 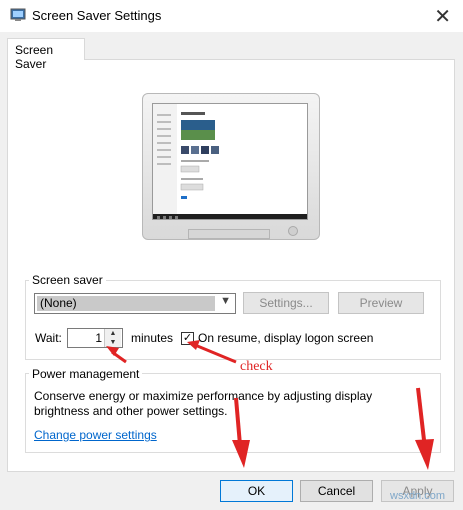 I want to click on annotation-check-label: check, so click(x=256, y=366).